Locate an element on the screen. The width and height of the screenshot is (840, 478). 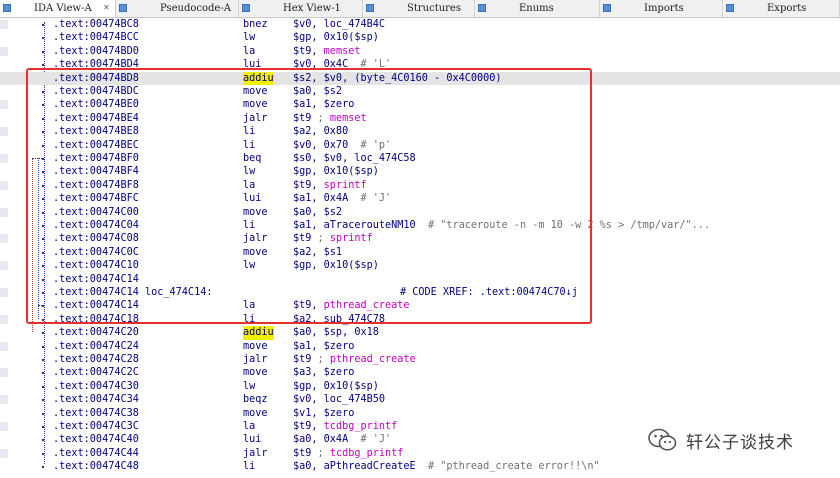
tab-ida-view-a: IDA View-A ✕ is located at coordinates (58, 8).